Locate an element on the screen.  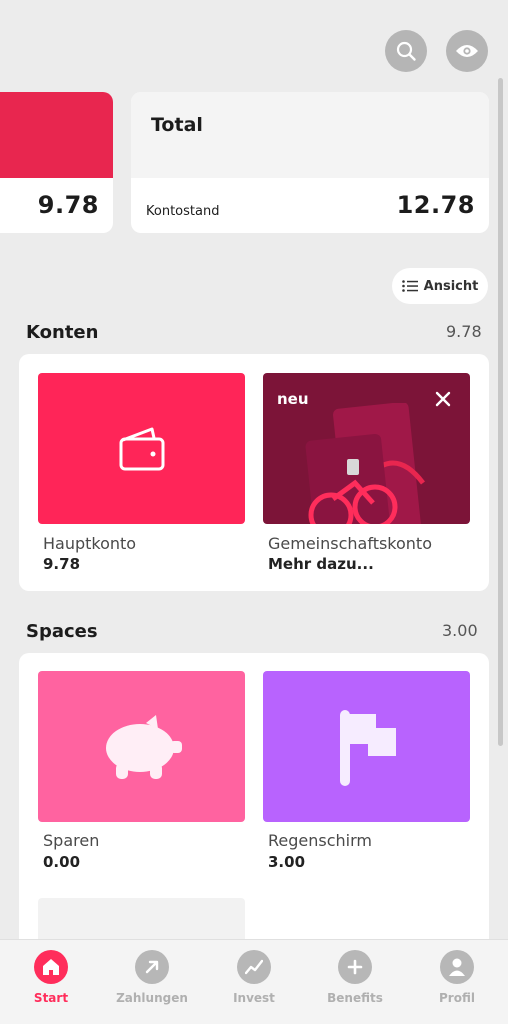
nav-zahlungen: Zahlungen is located at coordinates (152, 977).